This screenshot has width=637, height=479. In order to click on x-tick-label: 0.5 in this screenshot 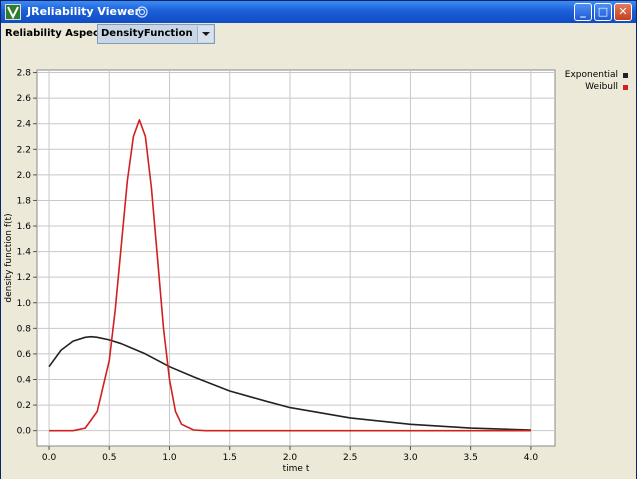, I will do `click(109, 458)`.